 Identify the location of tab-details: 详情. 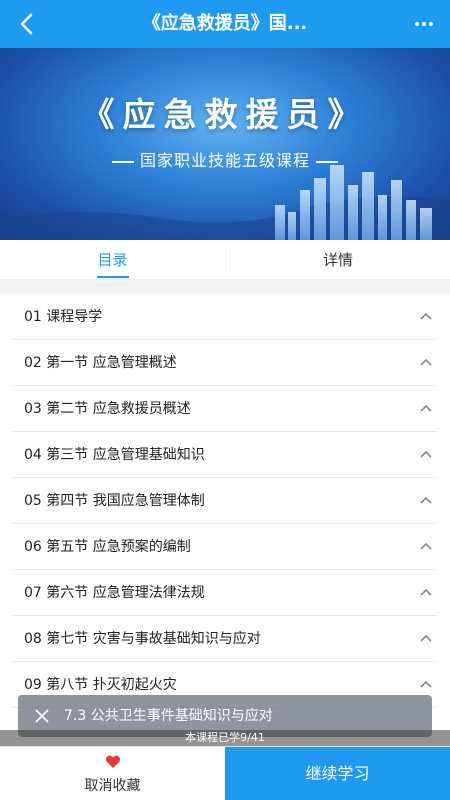
(338, 260).